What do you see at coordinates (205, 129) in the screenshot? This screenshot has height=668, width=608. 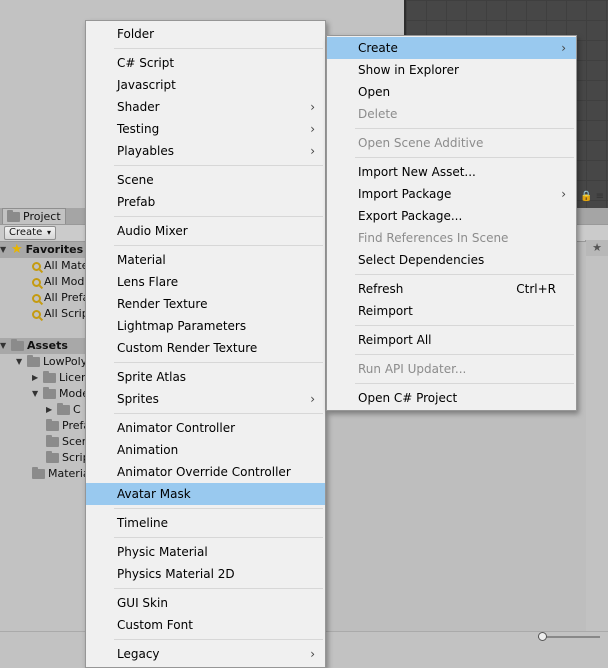 I see `create-submenu-item-testing: Testing ›` at bounding box center [205, 129].